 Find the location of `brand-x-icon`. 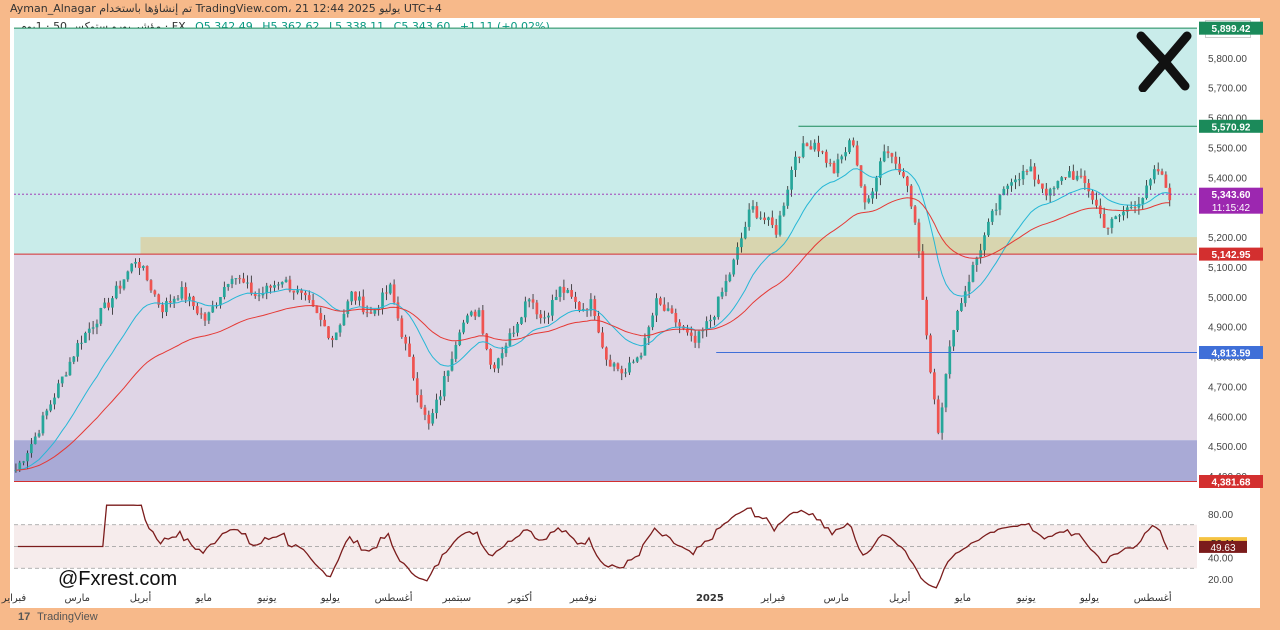

brand-x-icon is located at coordinates (1164, 61).